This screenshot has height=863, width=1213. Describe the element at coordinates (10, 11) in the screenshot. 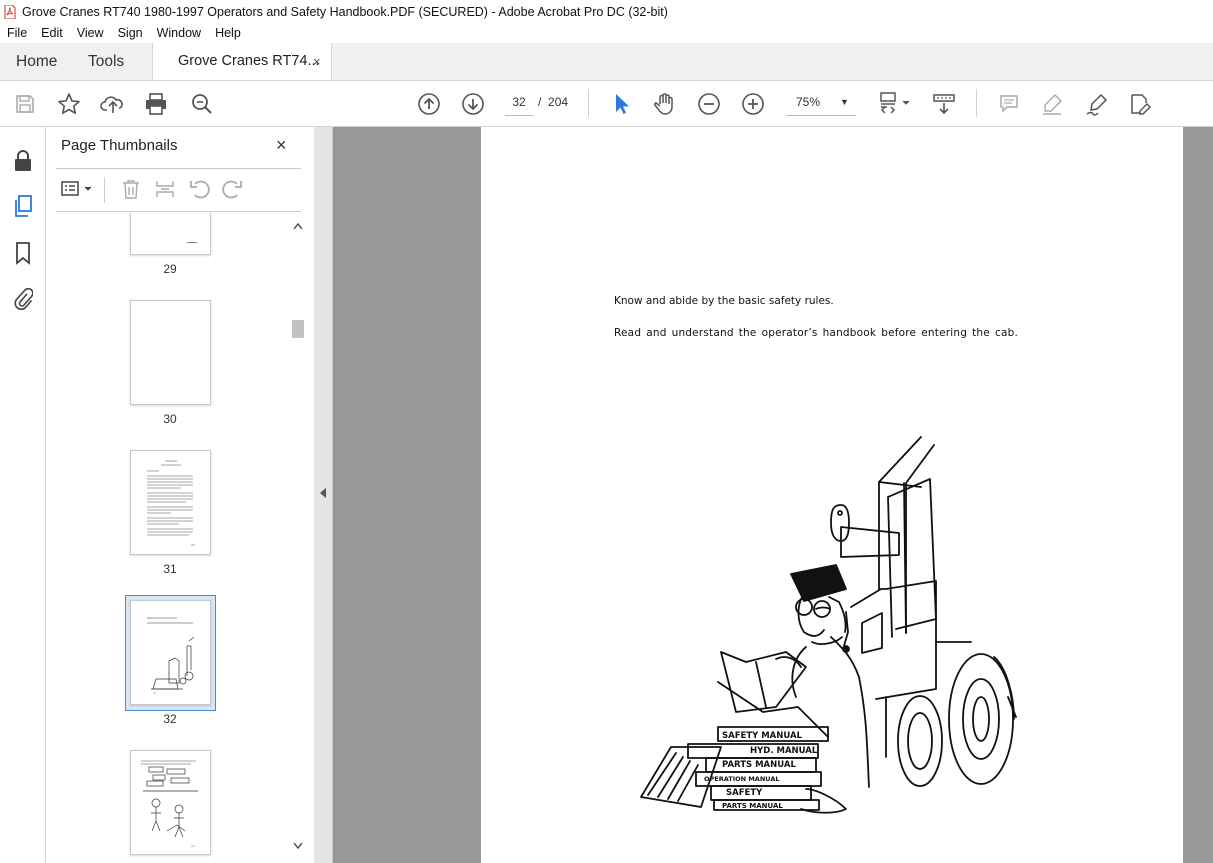

I see `acrobat-app-icon` at that location.